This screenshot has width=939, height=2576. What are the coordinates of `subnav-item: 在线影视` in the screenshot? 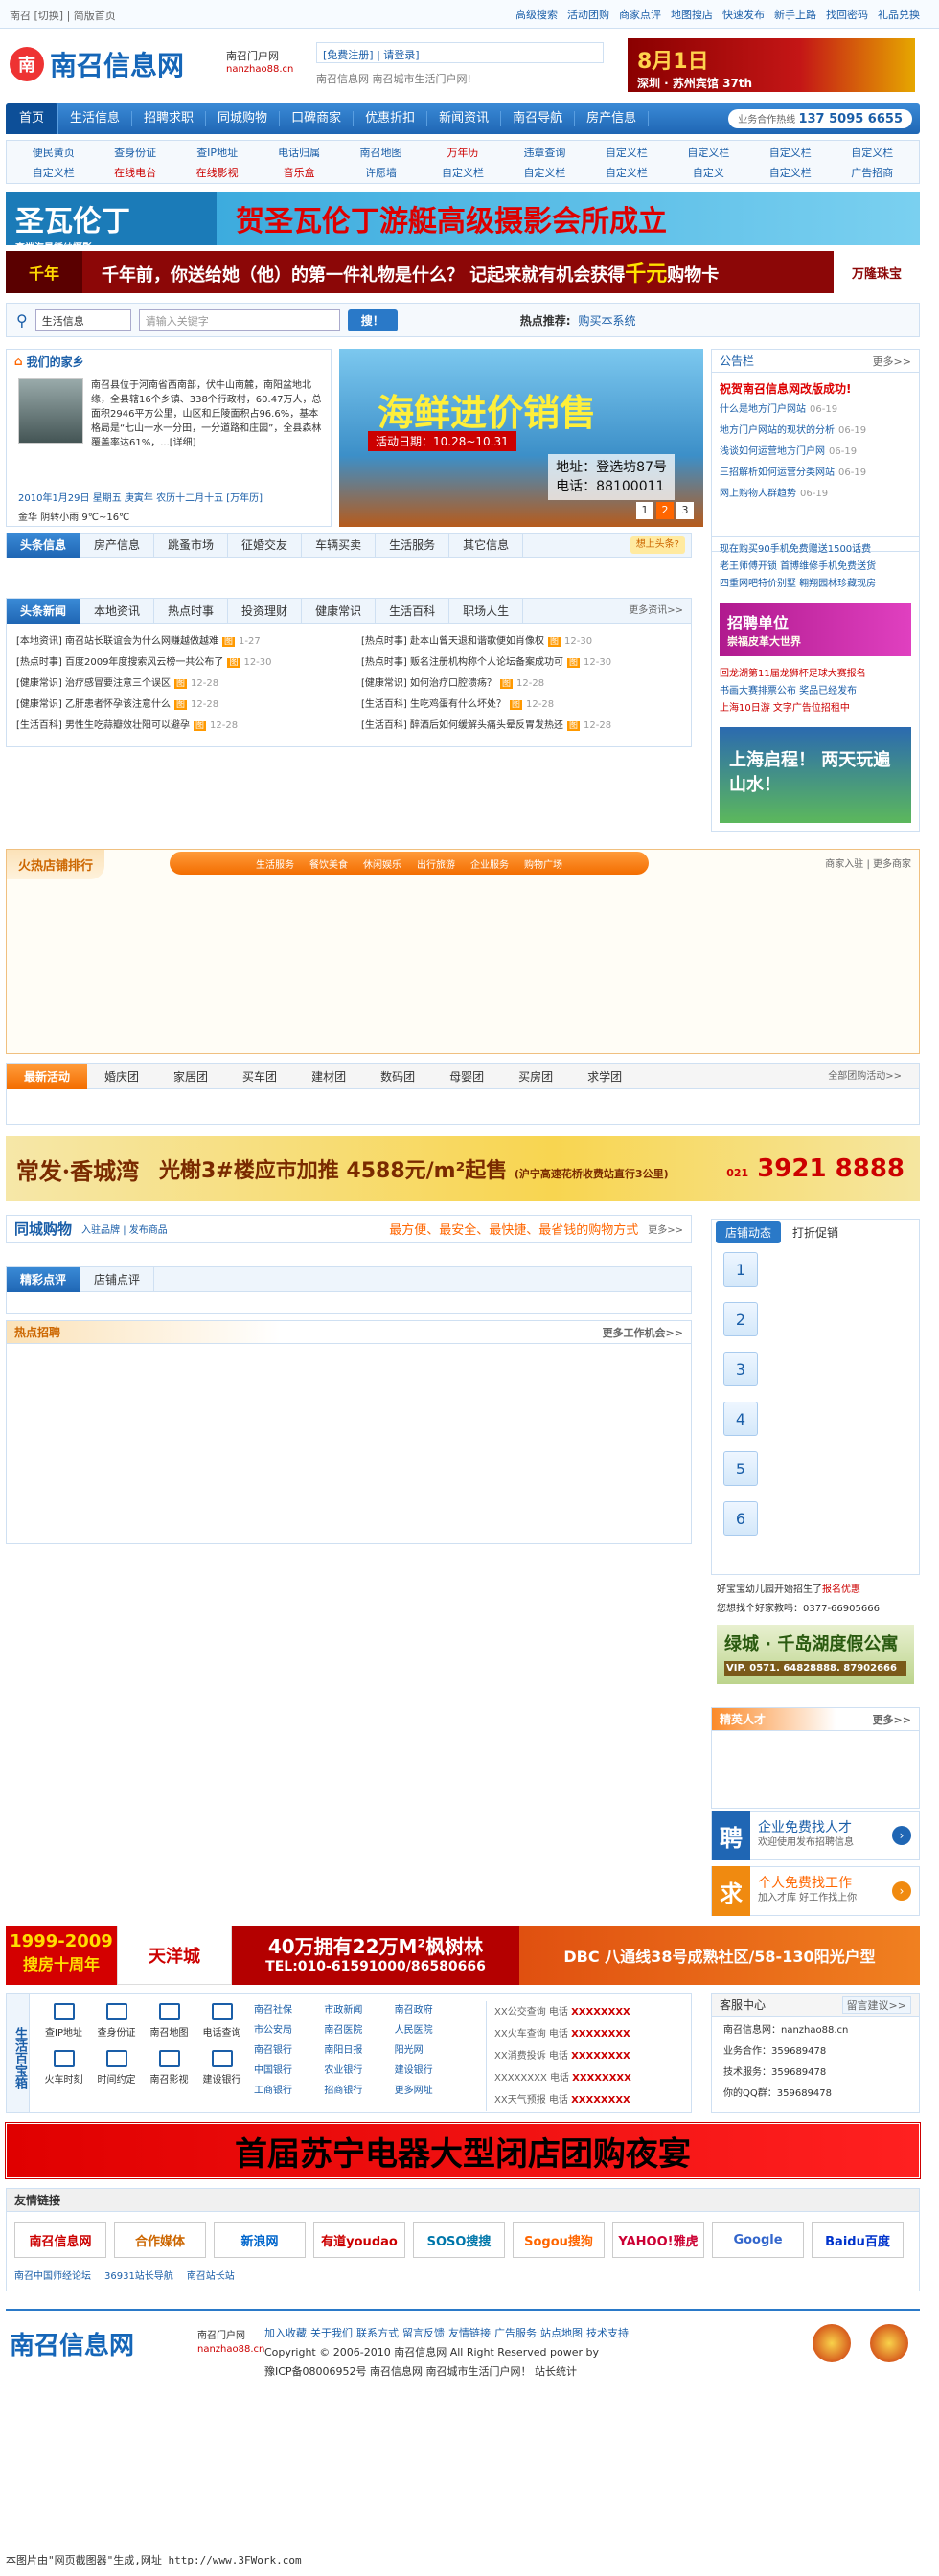 It's located at (217, 173).